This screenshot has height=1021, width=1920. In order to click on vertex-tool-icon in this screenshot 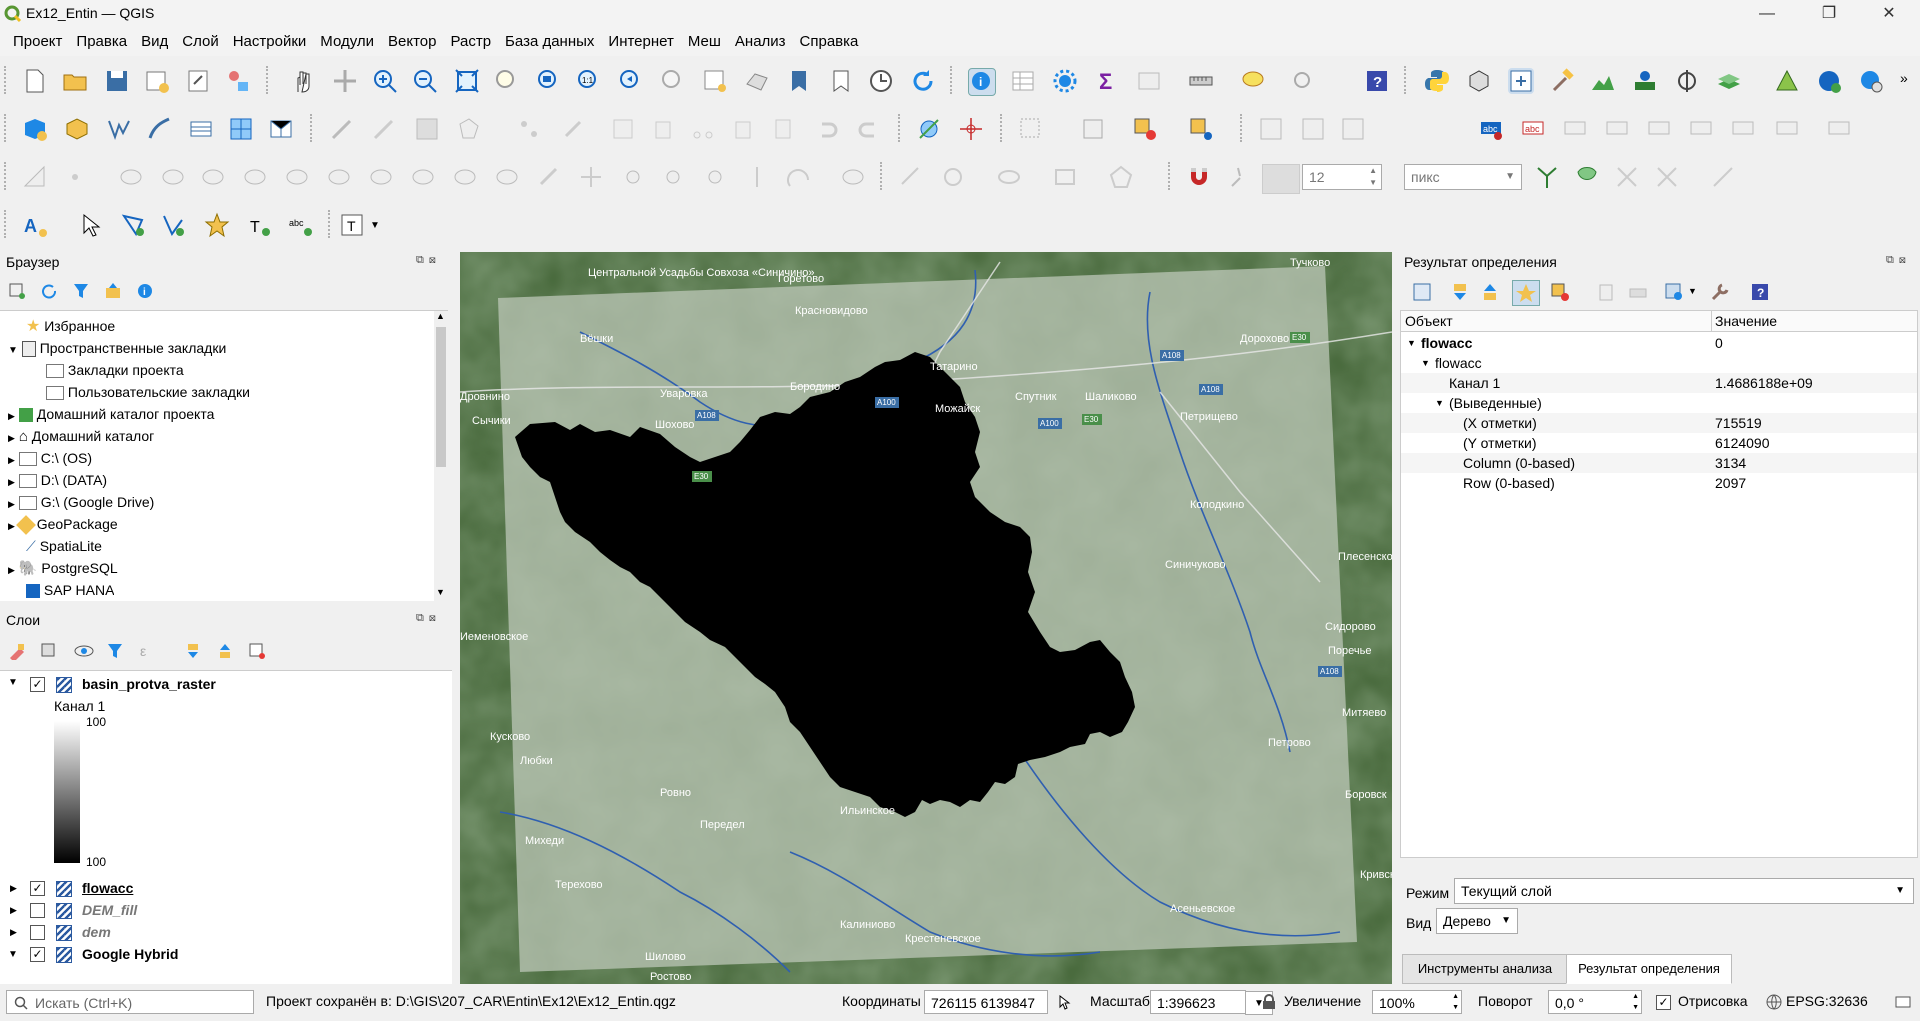, I will do `click(529, 129)`.